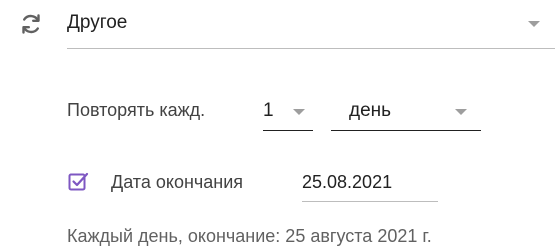  What do you see at coordinates (136, 110) in the screenshot?
I see `repeat-every-label: Повторять кажд.` at bounding box center [136, 110].